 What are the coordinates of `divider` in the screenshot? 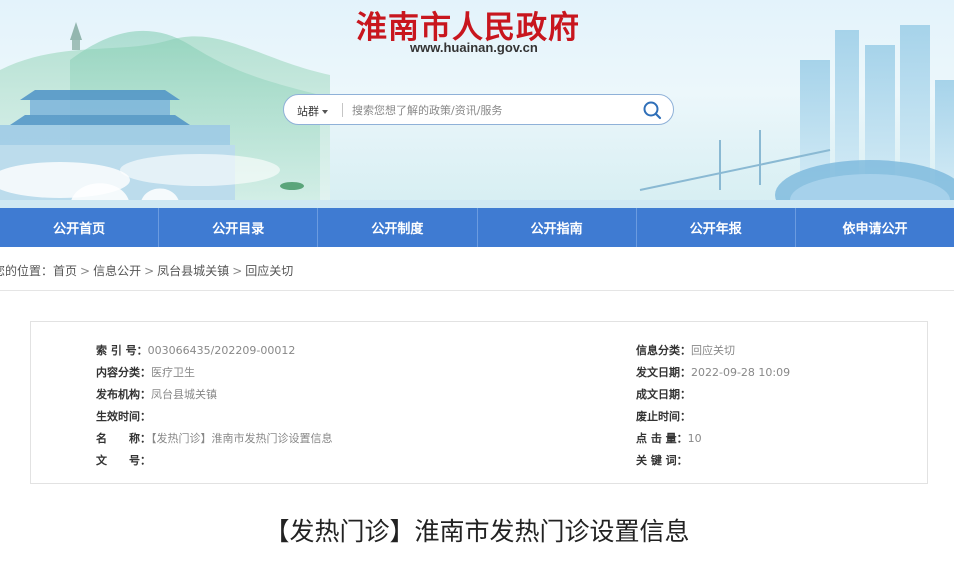 It's located at (477, 290).